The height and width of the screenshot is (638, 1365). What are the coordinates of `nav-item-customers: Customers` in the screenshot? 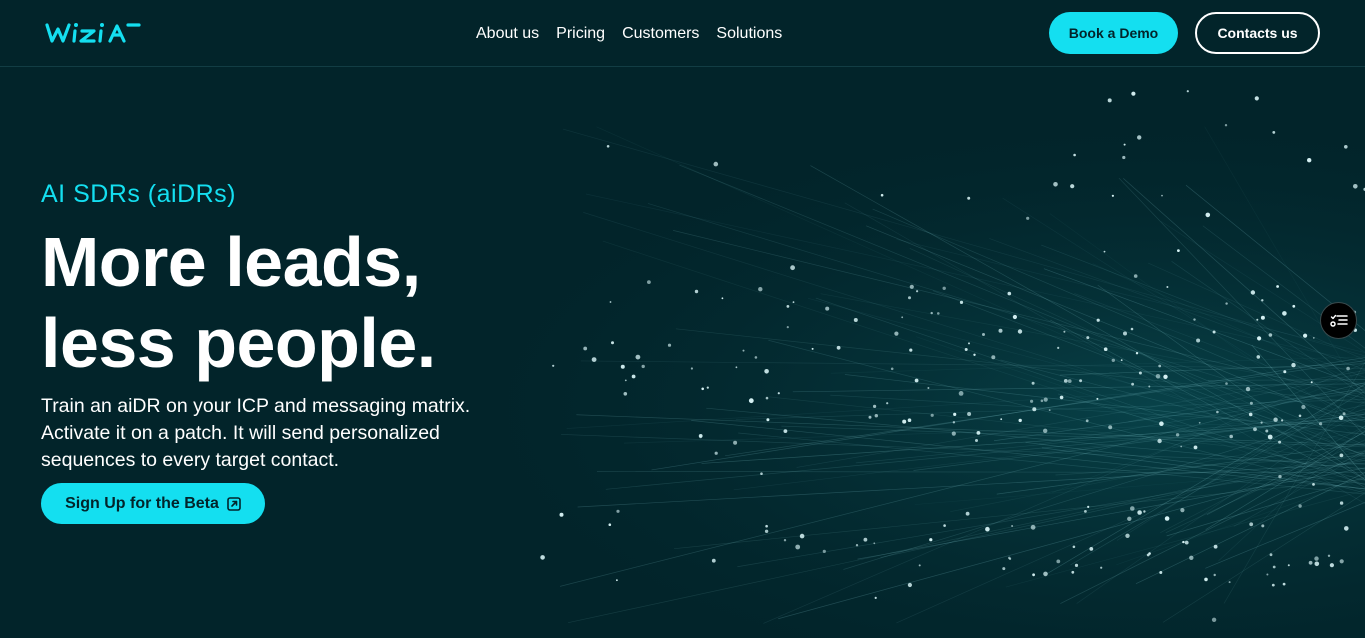 It's located at (660, 34).